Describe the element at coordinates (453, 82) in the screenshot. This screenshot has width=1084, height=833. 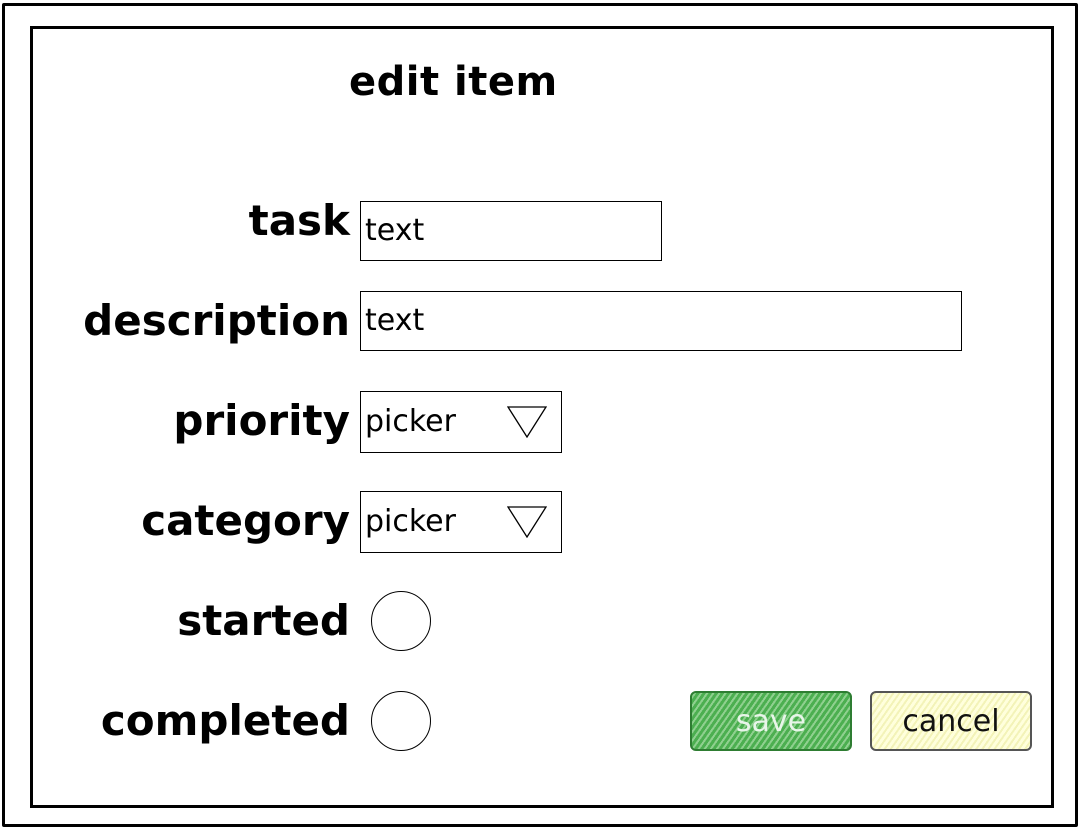
I see `dialog-title: edit item` at that location.